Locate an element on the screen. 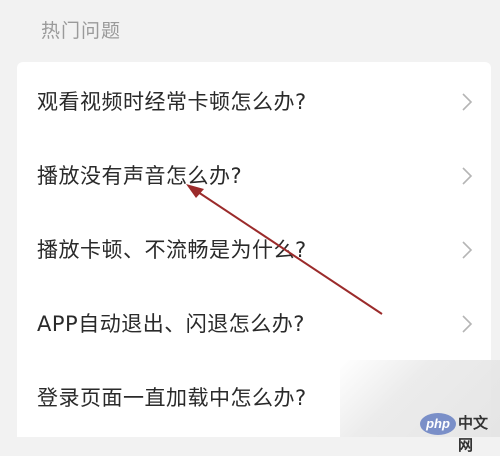  watermark-logo: php is located at coordinates (438, 424).